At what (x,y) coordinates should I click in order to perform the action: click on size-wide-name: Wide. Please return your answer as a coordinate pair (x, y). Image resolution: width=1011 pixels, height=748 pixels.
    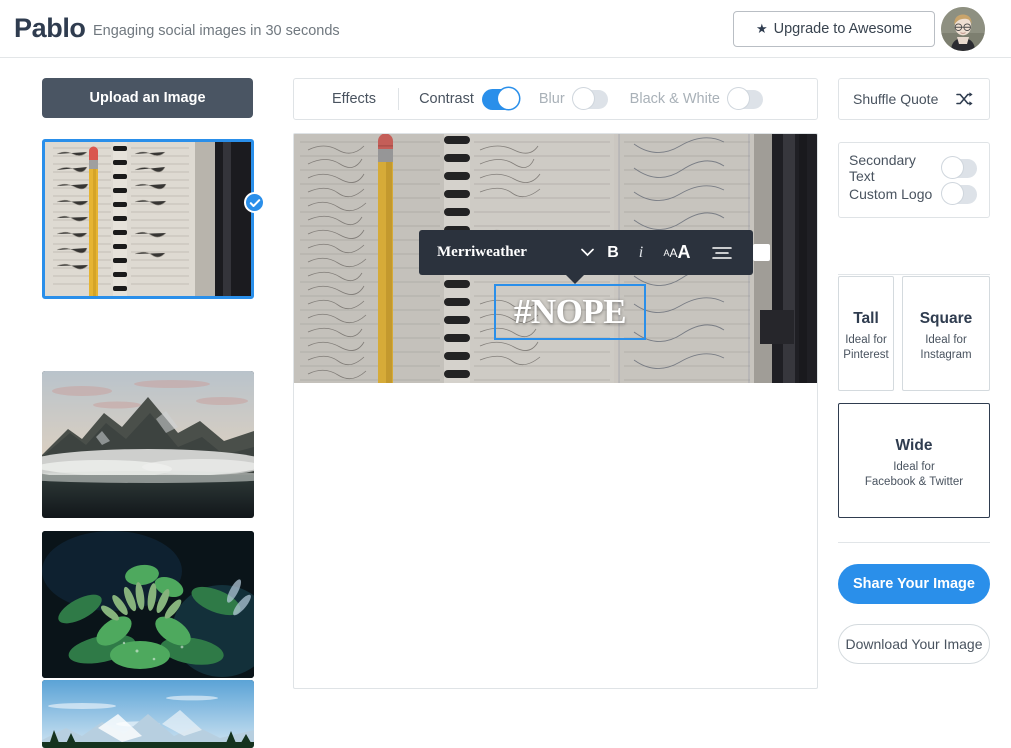
    Looking at the image, I should click on (914, 445).